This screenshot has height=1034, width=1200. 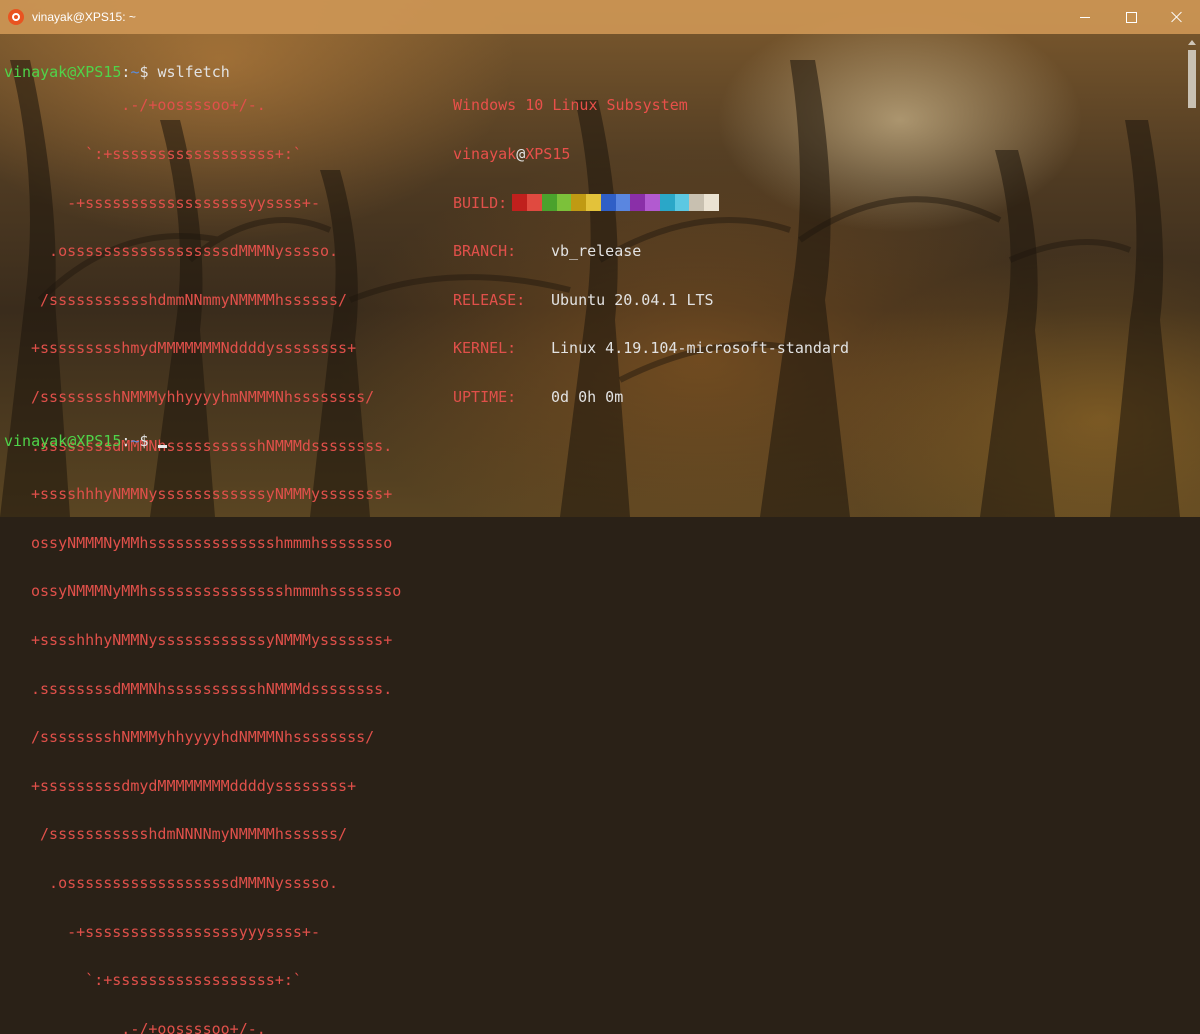 I want to click on info-key: UPTIME:, so click(x=485, y=396).